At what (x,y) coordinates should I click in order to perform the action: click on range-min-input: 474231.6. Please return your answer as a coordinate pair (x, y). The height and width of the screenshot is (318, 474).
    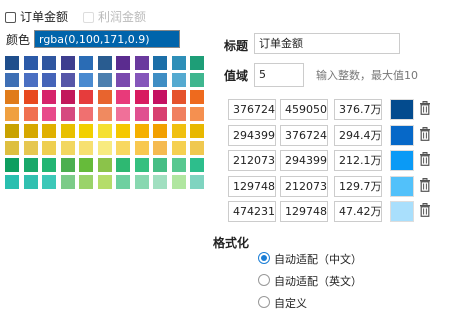
    Looking at the image, I should click on (252, 211).